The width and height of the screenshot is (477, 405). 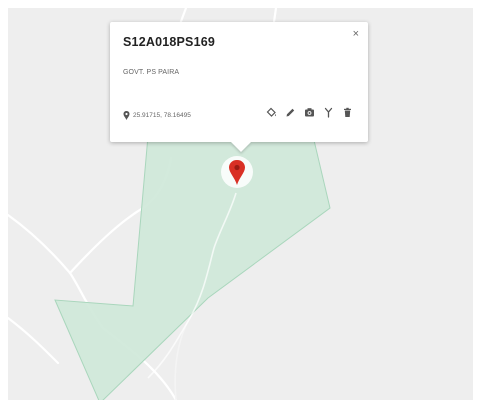 I want to click on camera-icon, so click(x=309, y=112).